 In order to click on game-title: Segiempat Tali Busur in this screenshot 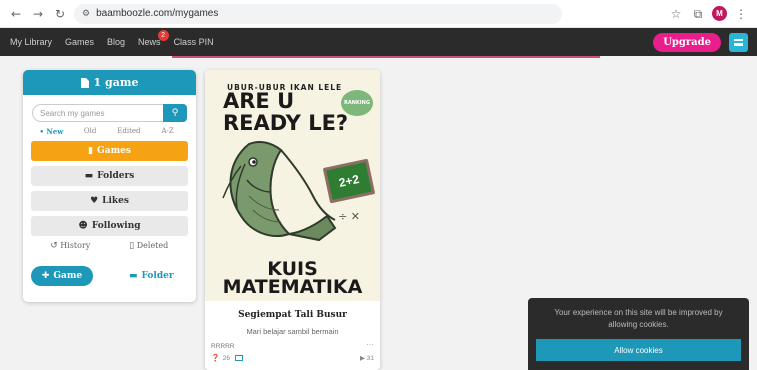, I will do `click(292, 315)`.